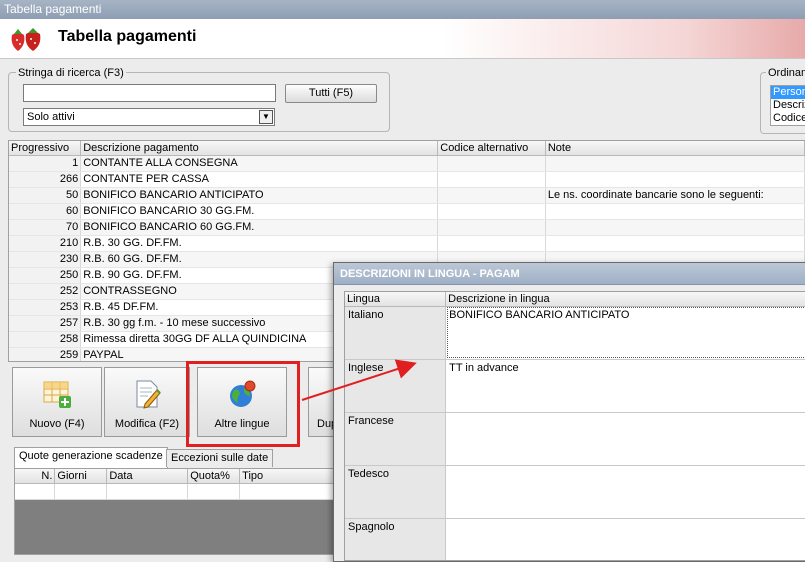 The image size is (805, 562). Describe the element at coordinates (259, 243) in the screenshot. I see `table-cell-desc: R.B. 30 GG. DF.FM.` at that location.